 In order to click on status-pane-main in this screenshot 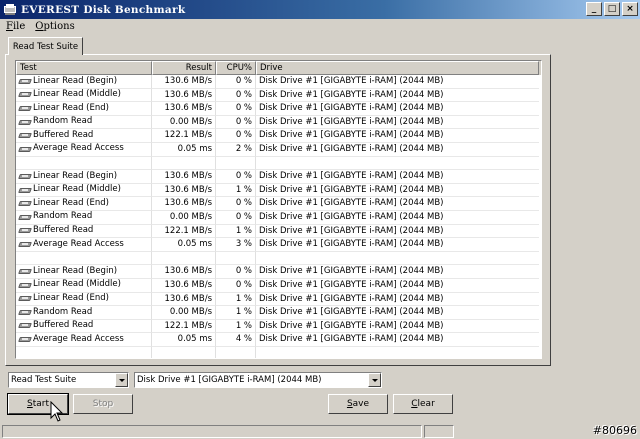, I will do `click(212, 431)`.